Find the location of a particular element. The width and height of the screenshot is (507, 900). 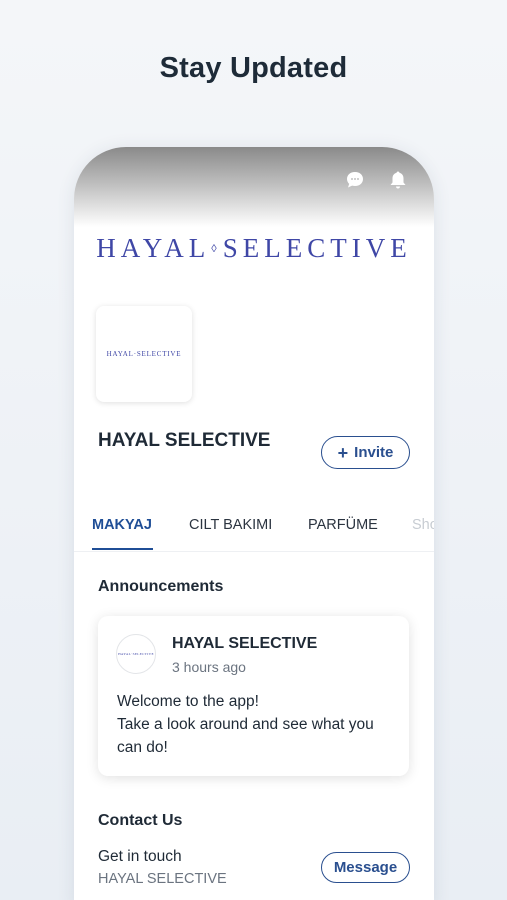

tab-active-indicator is located at coordinates (122, 549).